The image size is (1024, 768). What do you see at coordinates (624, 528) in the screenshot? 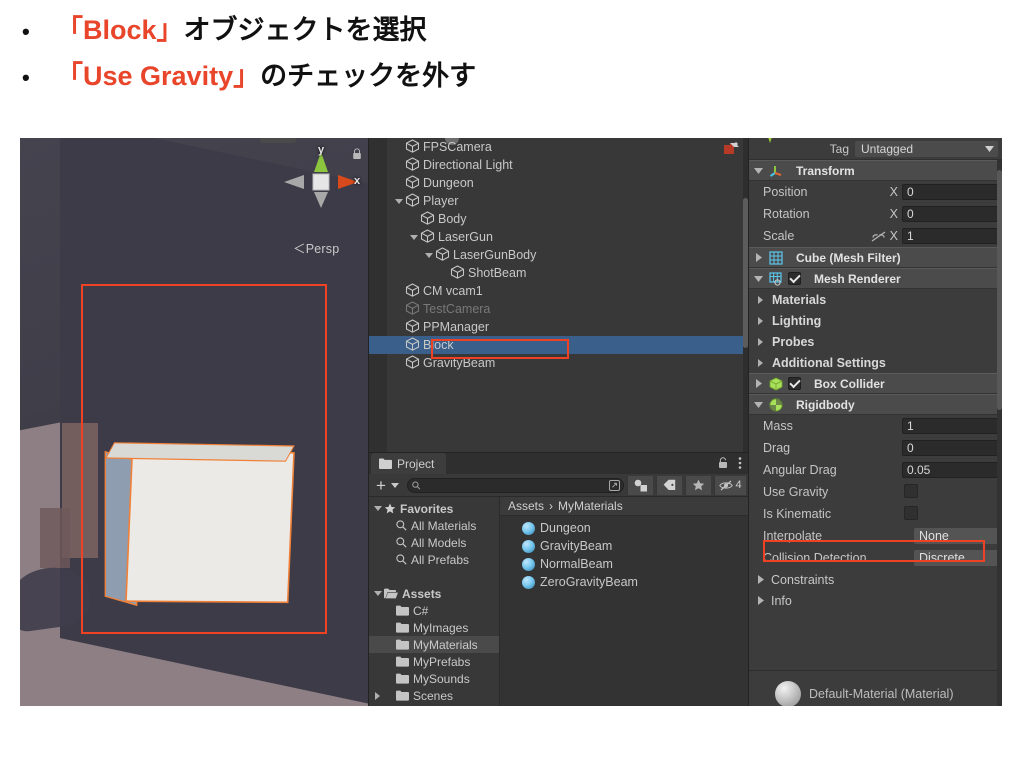
I see `asset-item-dungeon: Dungeon` at bounding box center [624, 528].